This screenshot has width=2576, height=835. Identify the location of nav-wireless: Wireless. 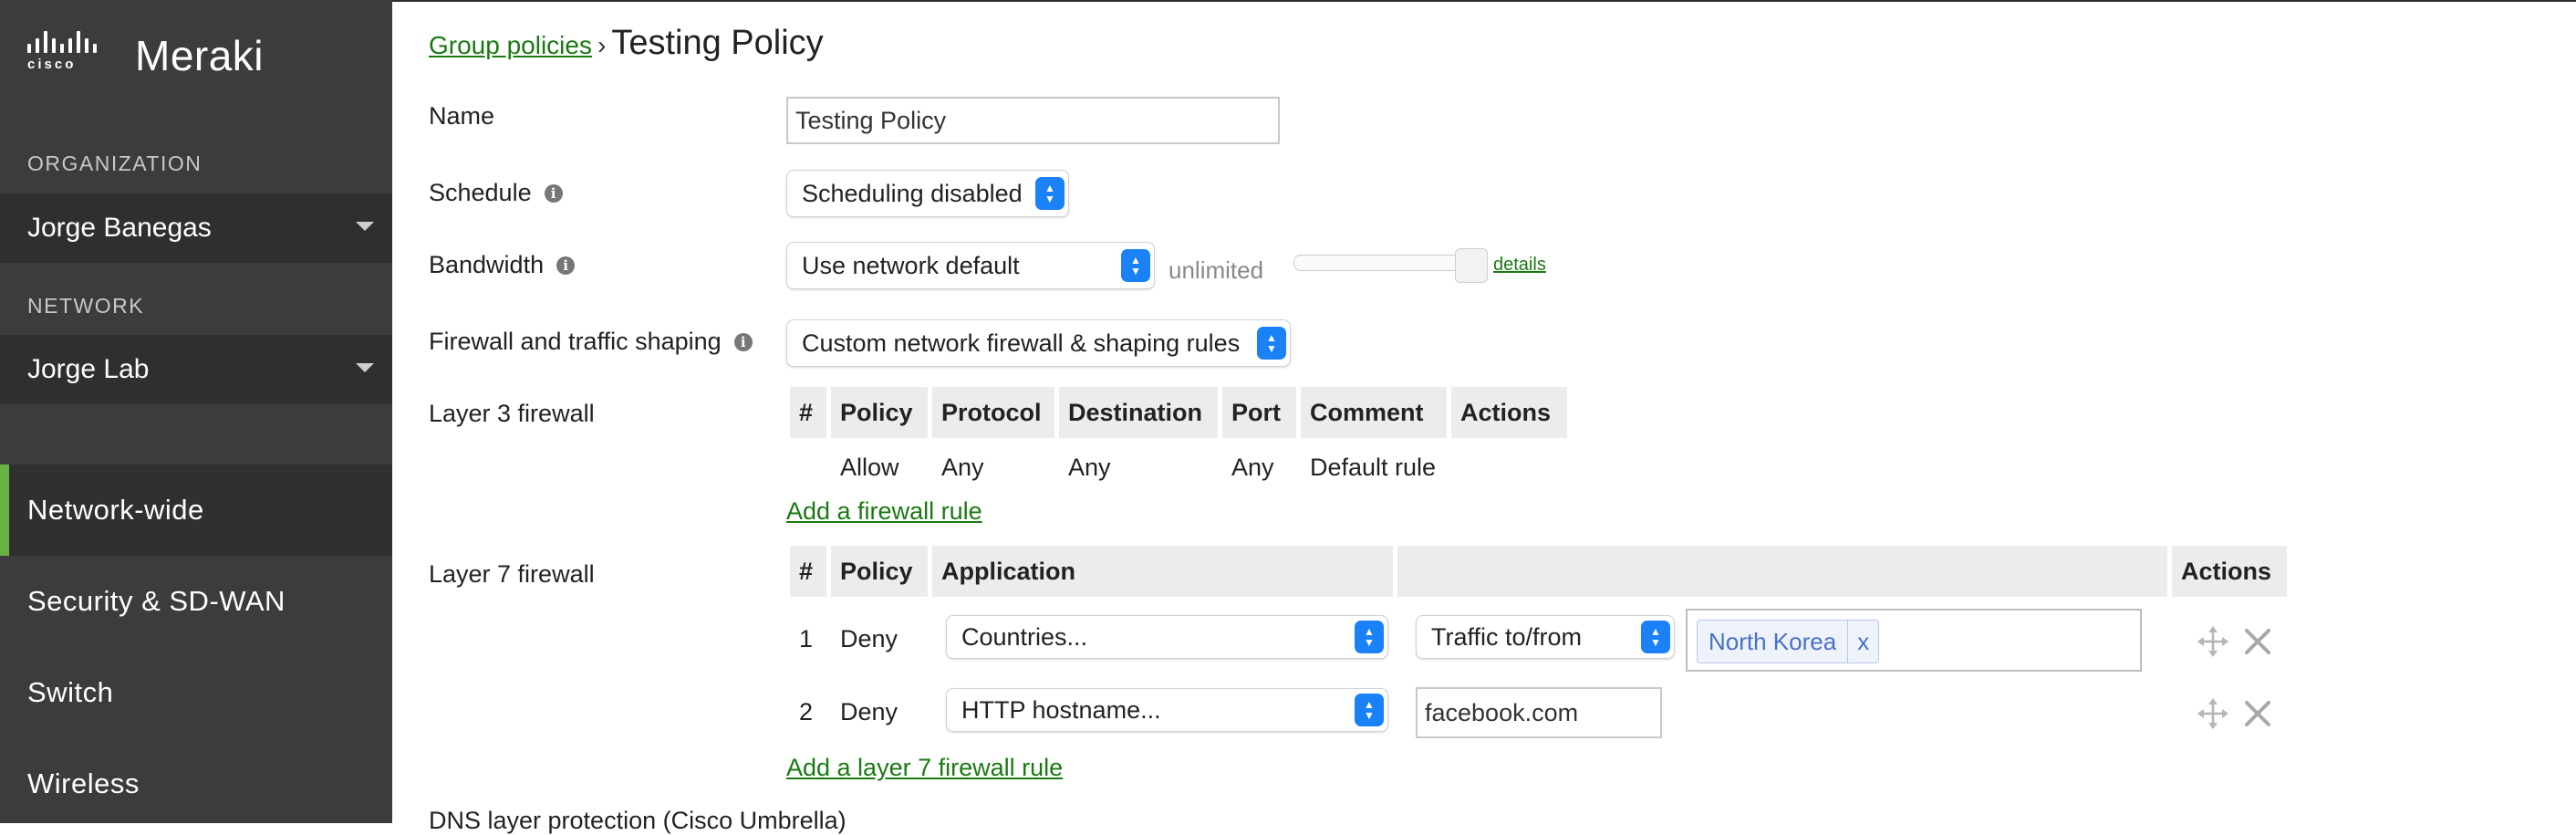
(196, 784).